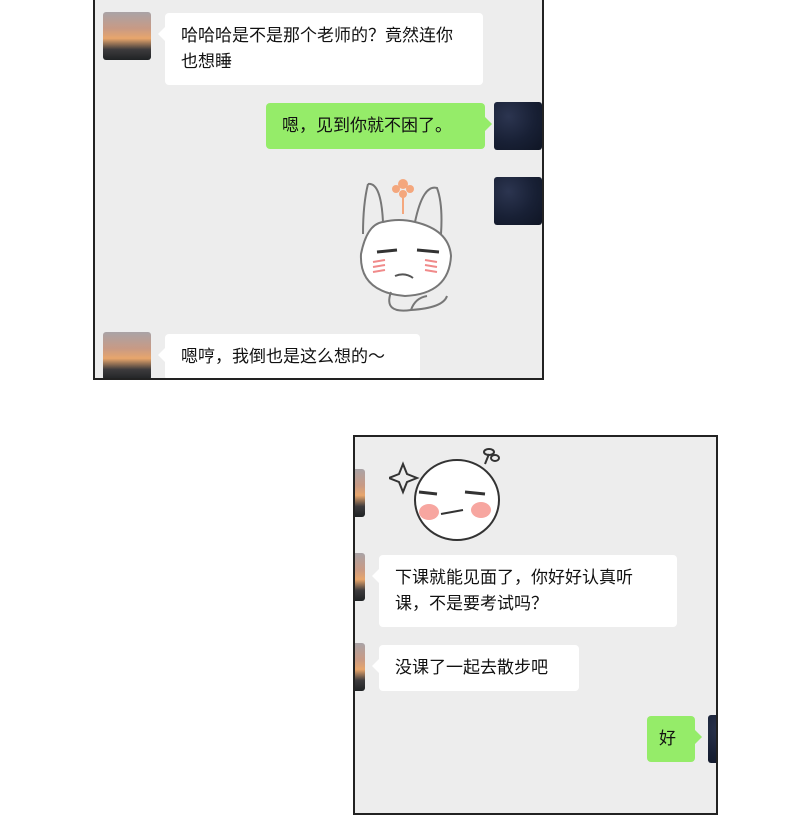 The image size is (800, 815). What do you see at coordinates (408, 249) in the screenshot?
I see `sleepy-rabbit-sticker` at bounding box center [408, 249].